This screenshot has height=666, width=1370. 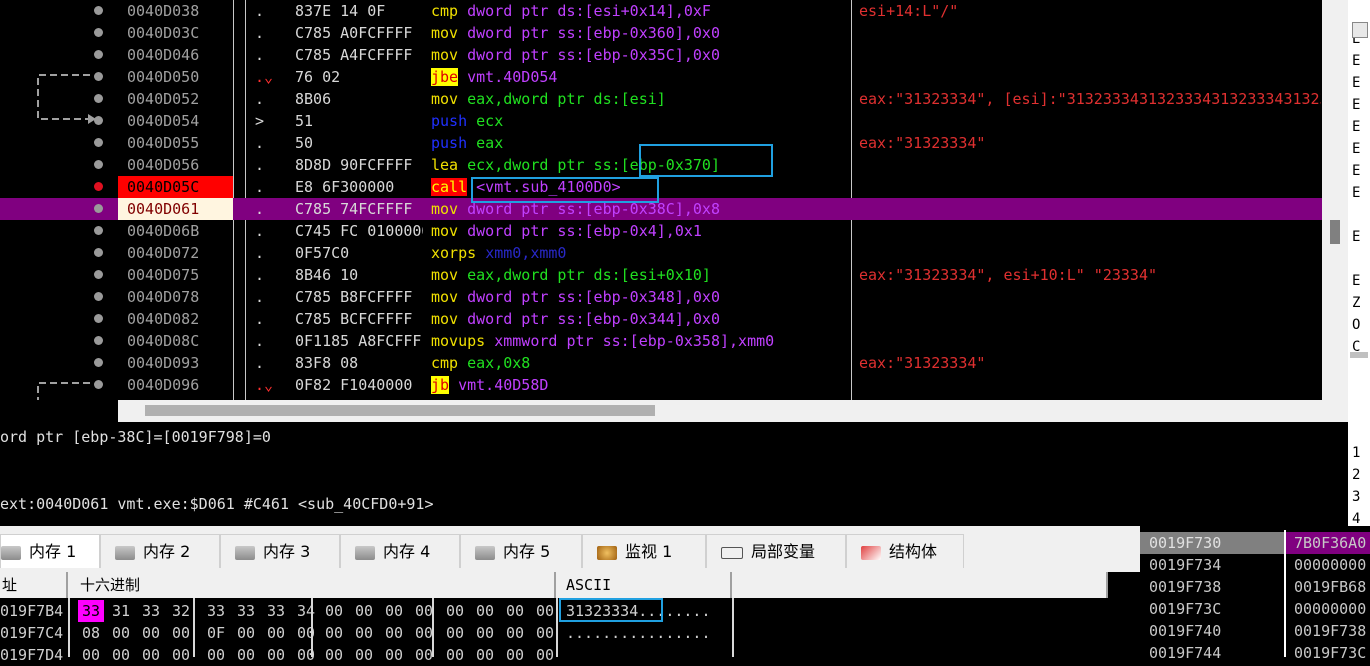 I want to click on register-label: E, so click(x=1359, y=61).